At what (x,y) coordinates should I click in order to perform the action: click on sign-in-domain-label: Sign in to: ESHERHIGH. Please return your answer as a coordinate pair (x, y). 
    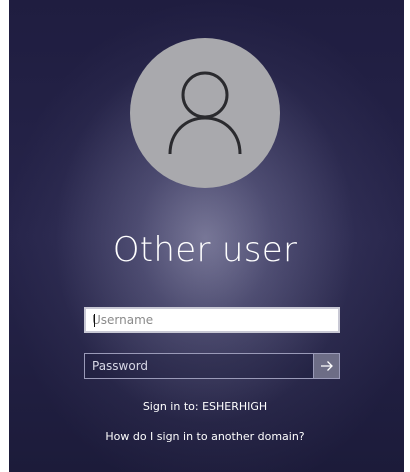
    Looking at the image, I should click on (205, 406).